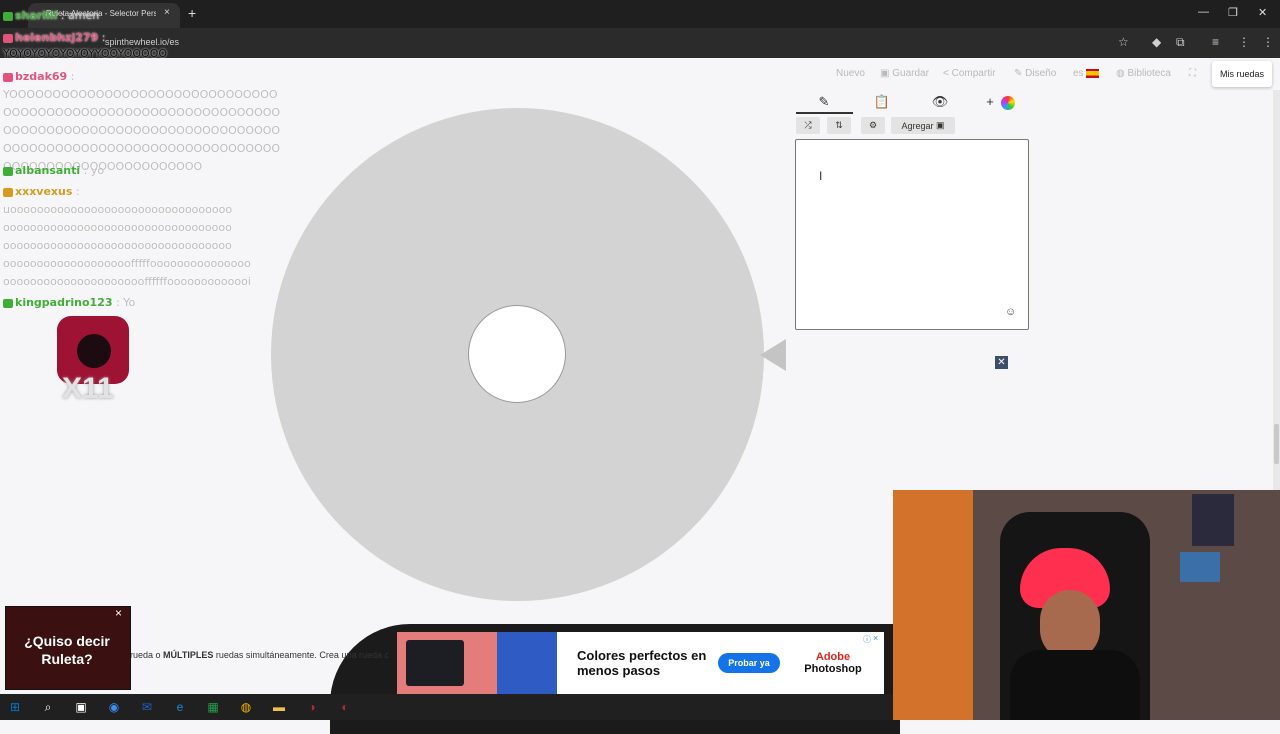  I want to click on emote-count: X11, so click(88, 388).